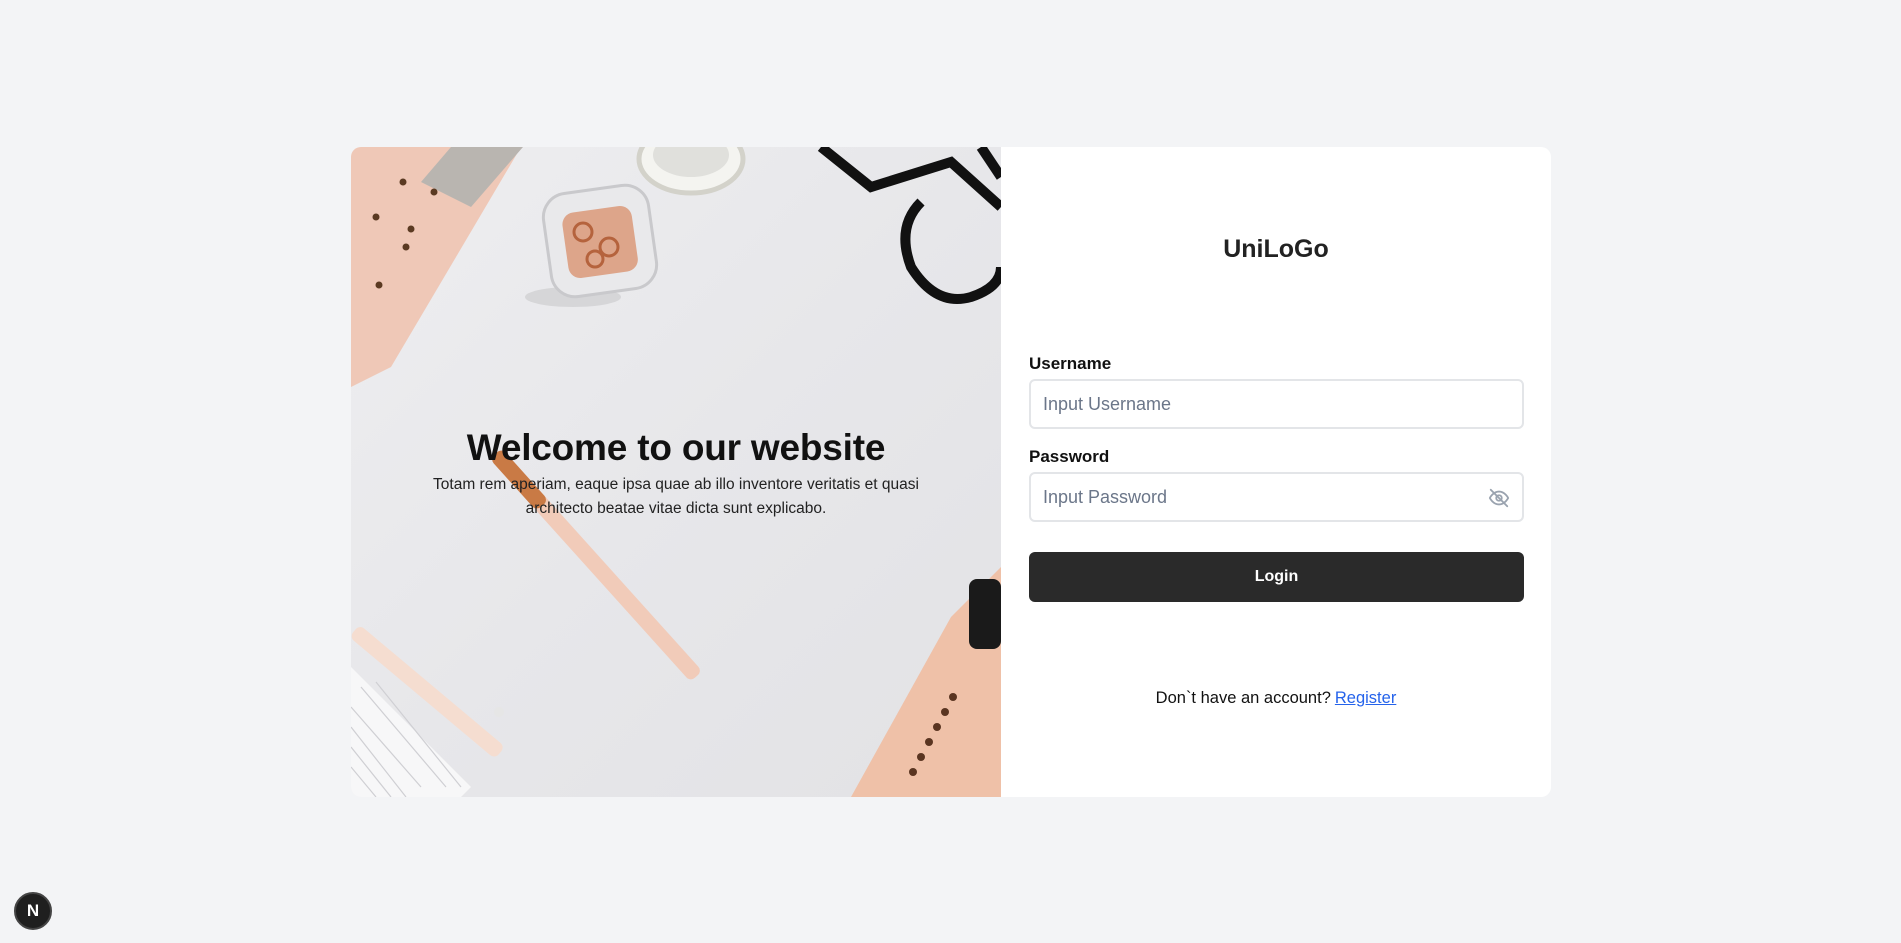 The image size is (1901, 943). Describe the element at coordinates (909, 225) in the screenshot. I see `eyeglasses` at that location.